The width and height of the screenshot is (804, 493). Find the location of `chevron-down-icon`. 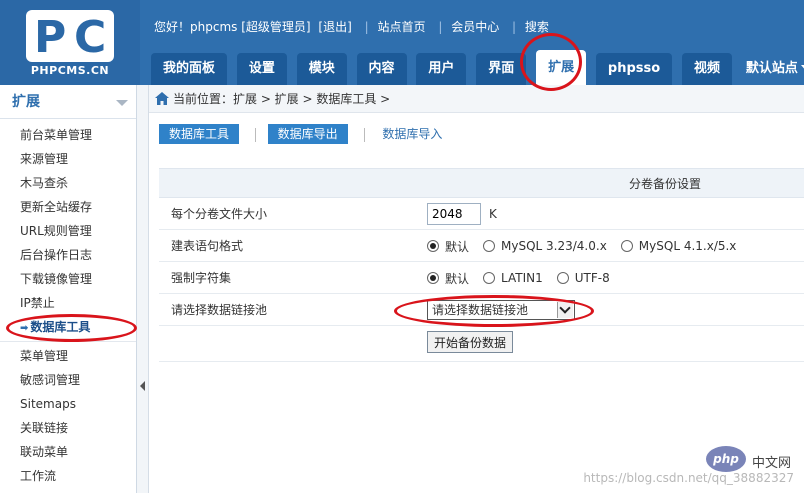

chevron-down-icon is located at coordinates (565, 310).